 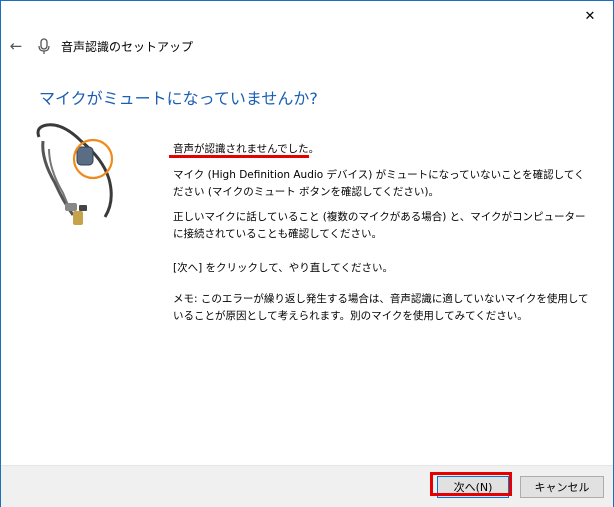 What do you see at coordinates (562, 487) in the screenshot?
I see `cancel-button: キャンセル` at bounding box center [562, 487].